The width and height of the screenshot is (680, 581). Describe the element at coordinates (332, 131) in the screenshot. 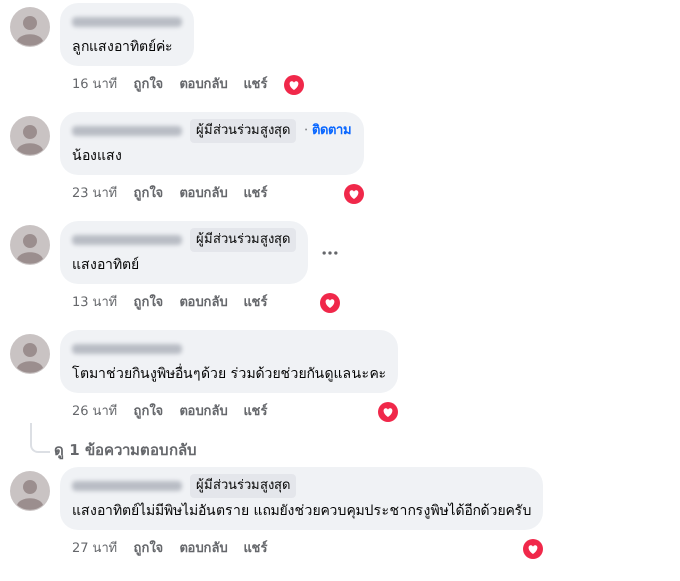

I see `follow-link: ติดตาม` at that location.